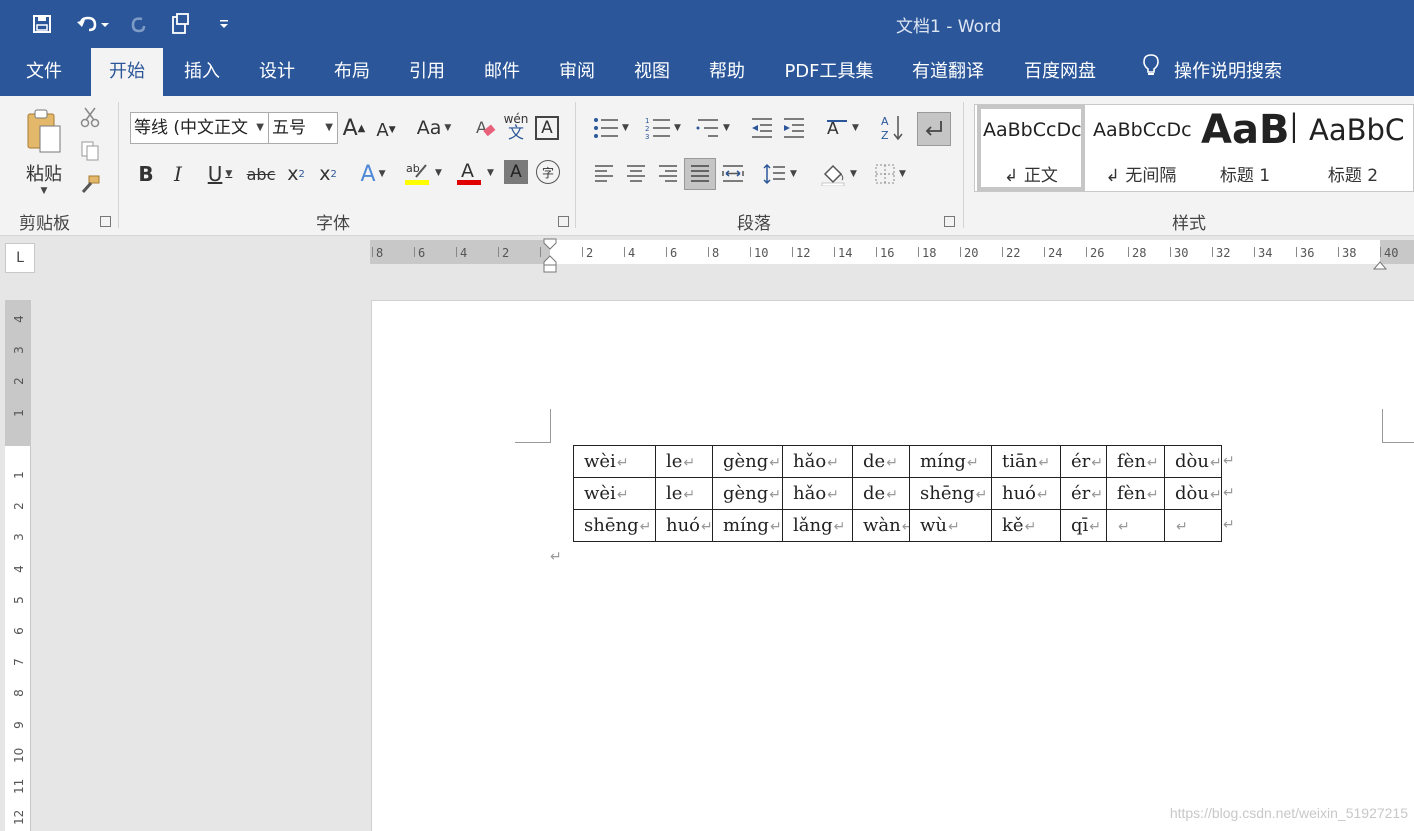 The height and width of the screenshot is (831, 1414). What do you see at coordinates (1060, 72) in the screenshot?
I see `tab-baidu-netdisk: 百度网盘` at bounding box center [1060, 72].